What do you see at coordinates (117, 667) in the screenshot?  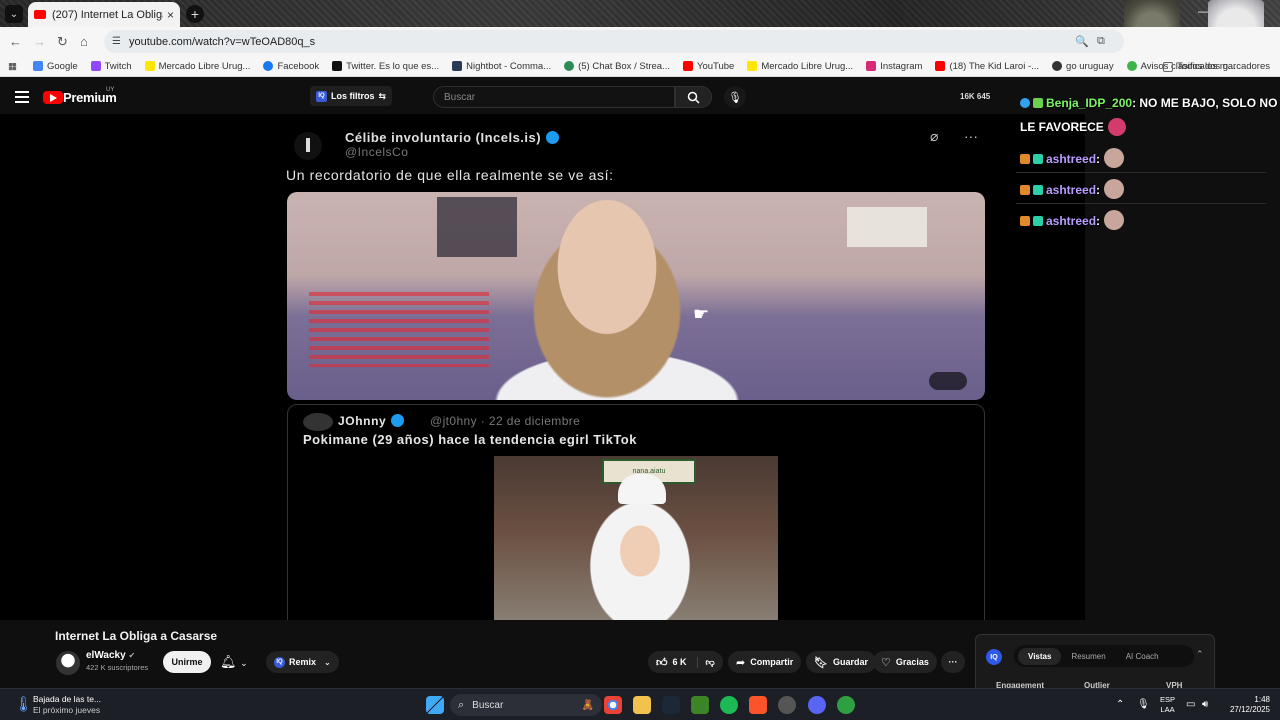 I see `subscriber-count: 422 K suscriptores` at bounding box center [117, 667].